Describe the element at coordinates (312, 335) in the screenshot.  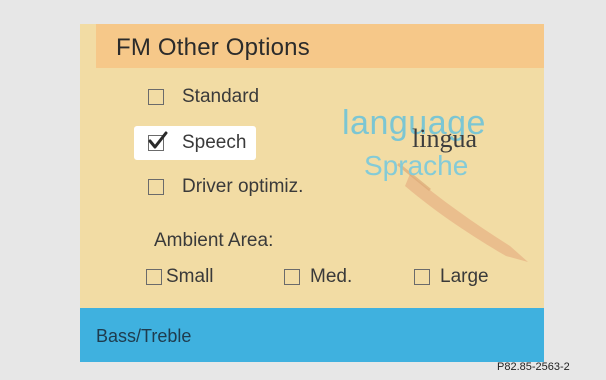
I see `bass-treble-item: Bass/Treble` at that location.